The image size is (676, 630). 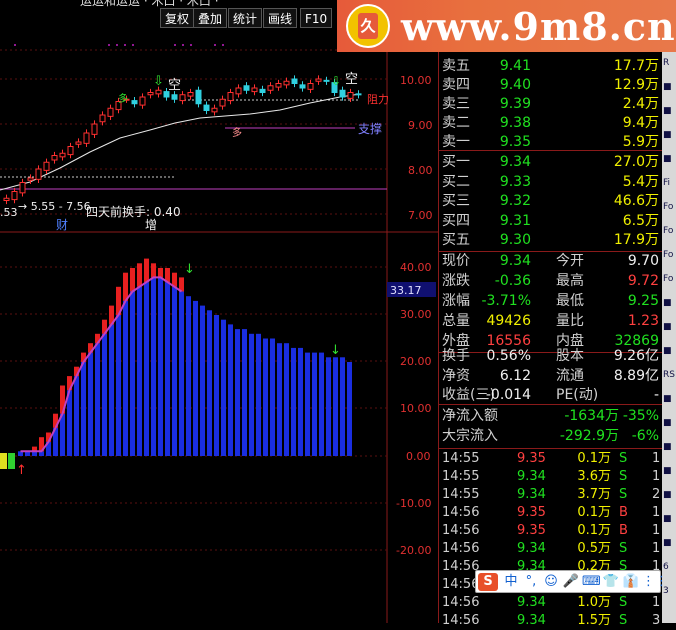 I want to click on tick-row: 14:55 9.35 0.1万 S 1, so click(x=551, y=459).